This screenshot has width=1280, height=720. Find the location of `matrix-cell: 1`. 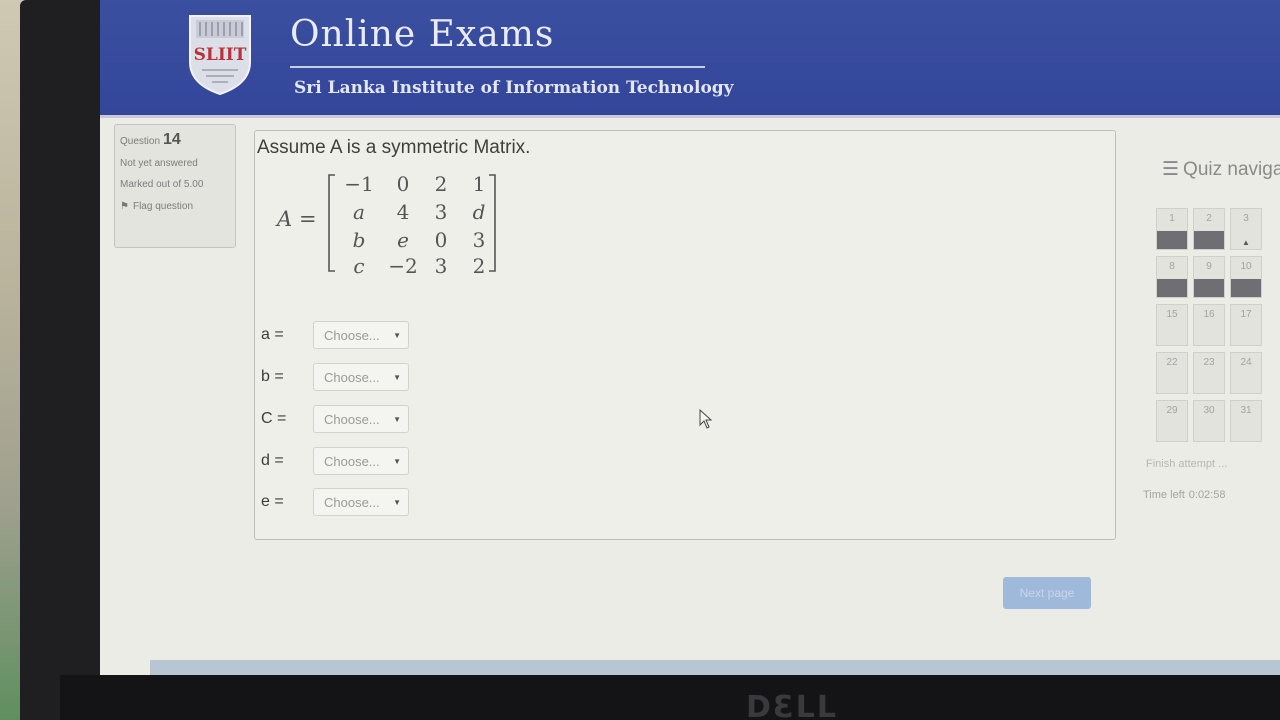

matrix-cell: 1 is located at coordinates (479, 184).